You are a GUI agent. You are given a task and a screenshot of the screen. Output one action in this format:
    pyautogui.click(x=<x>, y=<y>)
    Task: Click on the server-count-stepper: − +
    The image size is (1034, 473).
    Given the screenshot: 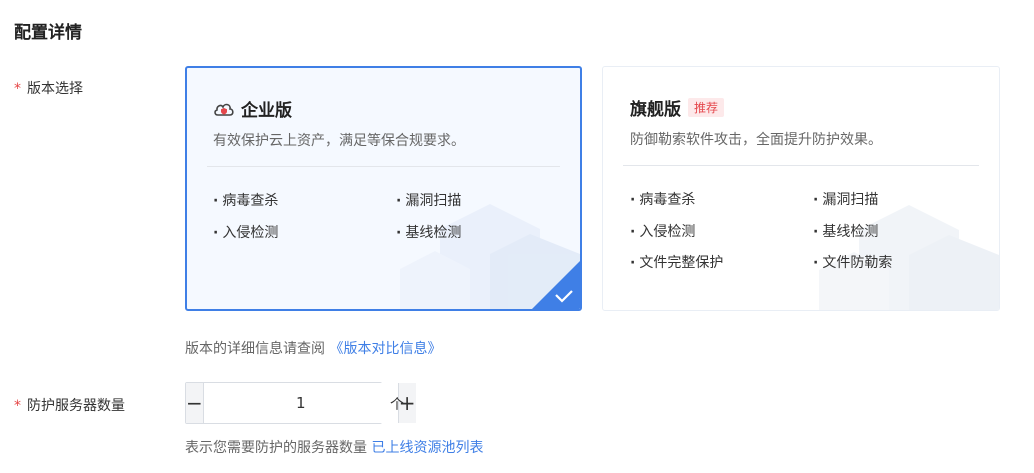 What is the action you would take?
    pyautogui.click(x=300, y=403)
    